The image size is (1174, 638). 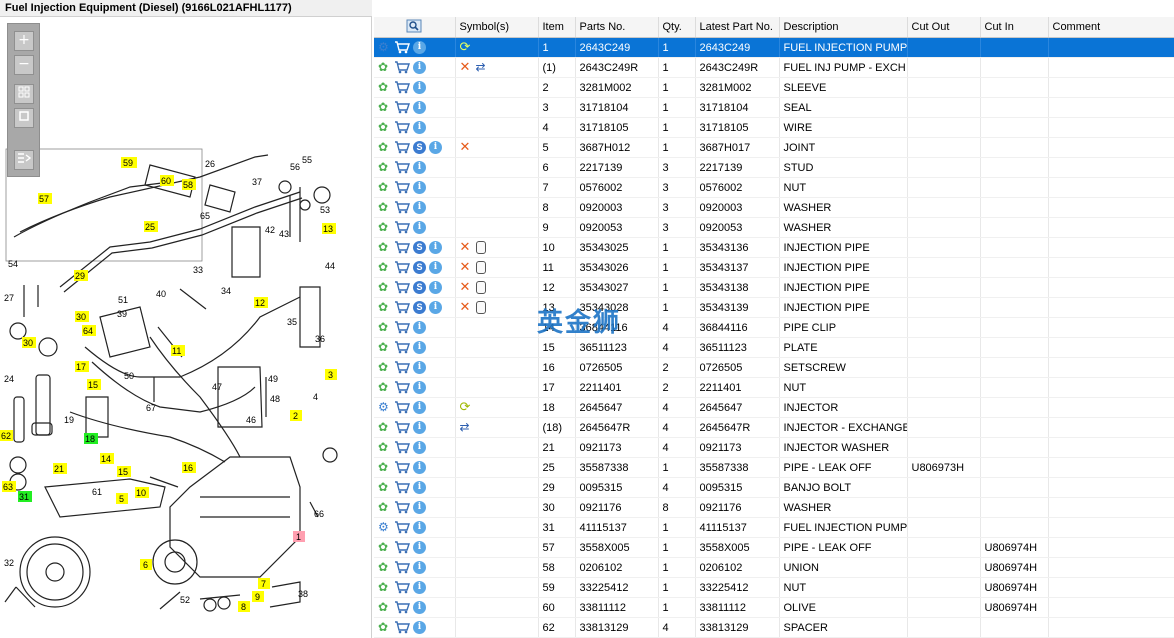 What do you see at coordinates (944, 27) in the screenshot?
I see `column-header-cut-out: Cut Out` at bounding box center [944, 27].